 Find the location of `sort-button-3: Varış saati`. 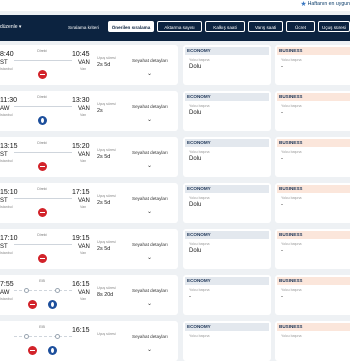

sort-button-3: Varış saati is located at coordinates (265, 26).